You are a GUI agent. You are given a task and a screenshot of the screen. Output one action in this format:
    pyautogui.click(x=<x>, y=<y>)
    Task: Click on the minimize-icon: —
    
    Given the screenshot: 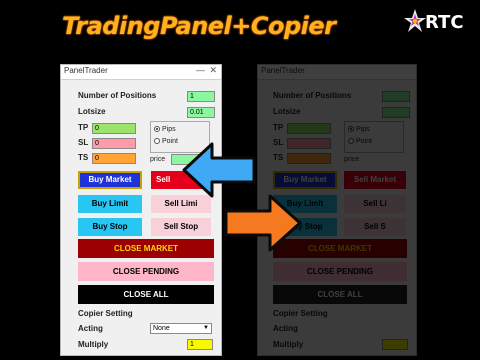 What is the action you would take?
    pyautogui.click(x=200, y=70)
    